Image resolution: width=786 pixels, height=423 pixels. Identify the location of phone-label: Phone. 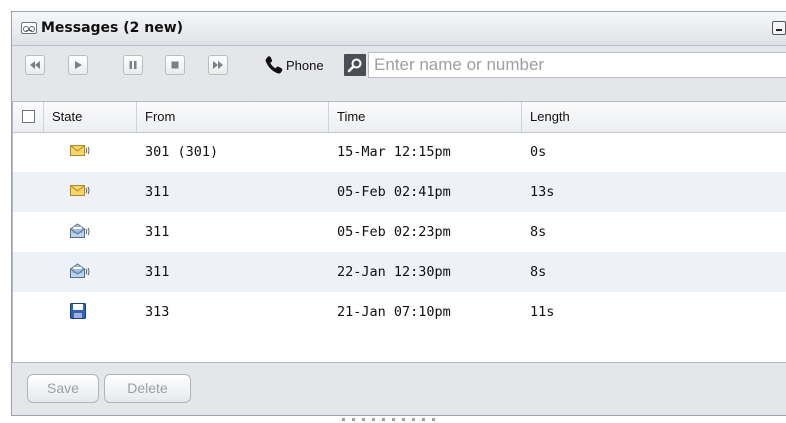
(305, 65).